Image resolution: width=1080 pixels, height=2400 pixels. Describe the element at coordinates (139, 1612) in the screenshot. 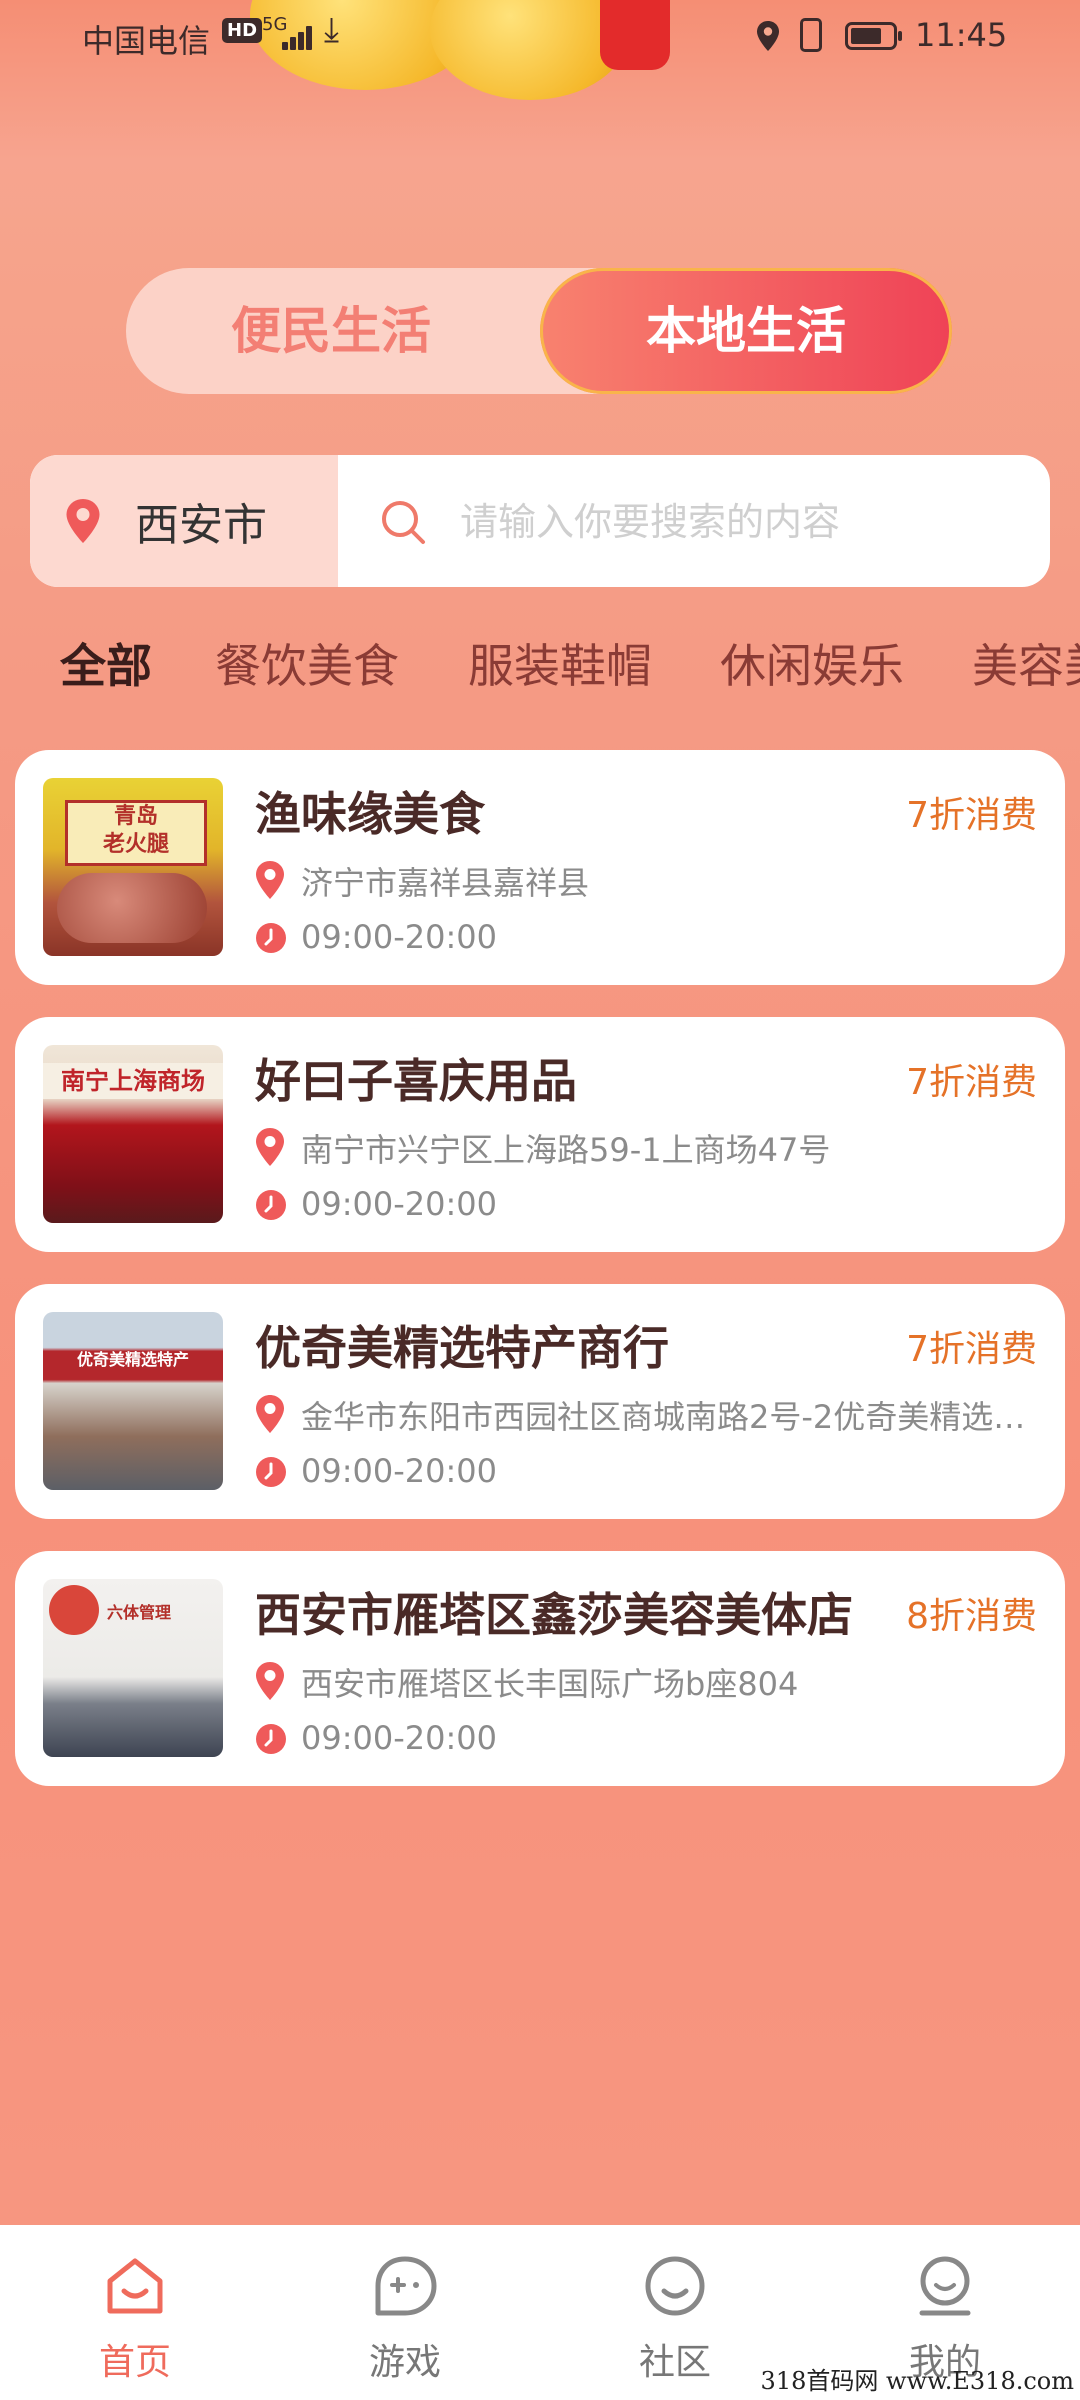

I see `thumbnail-label: 六体管理` at that location.